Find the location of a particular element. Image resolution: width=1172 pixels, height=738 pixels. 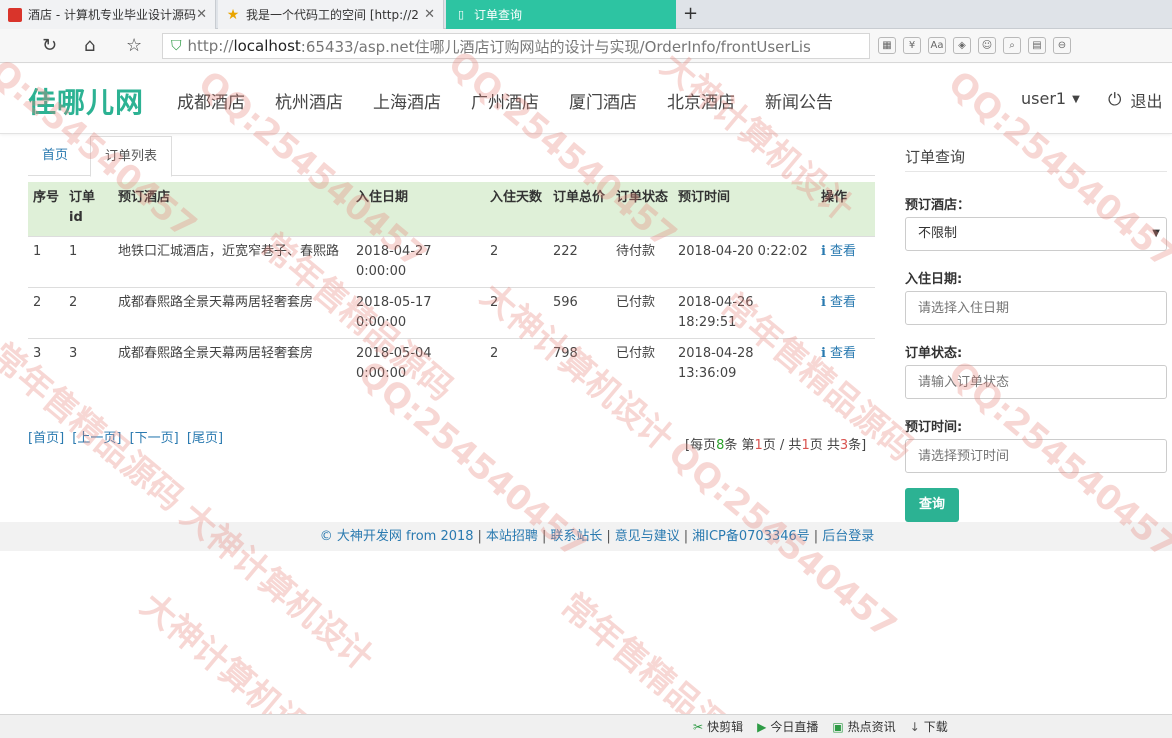

caret-down-icon: ▼ is located at coordinates (1076, 99).